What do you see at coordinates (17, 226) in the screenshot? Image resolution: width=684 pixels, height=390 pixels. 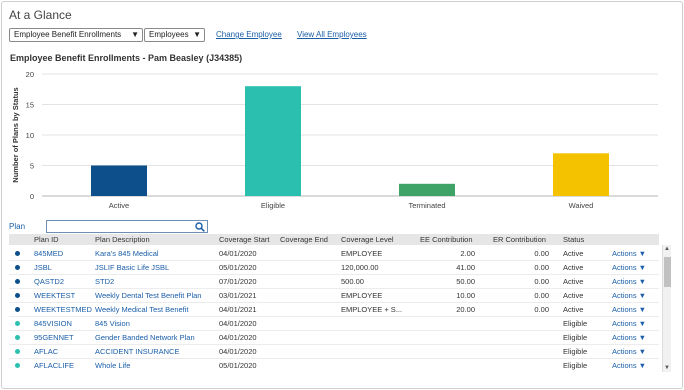 I see `plan-filter-label: Plan` at bounding box center [17, 226].